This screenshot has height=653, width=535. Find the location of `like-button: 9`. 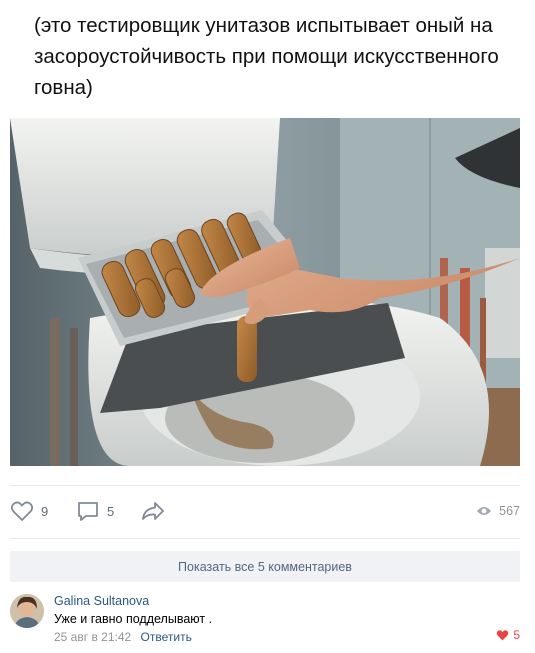

like-button: 9 is located at coordinates (29, 511).